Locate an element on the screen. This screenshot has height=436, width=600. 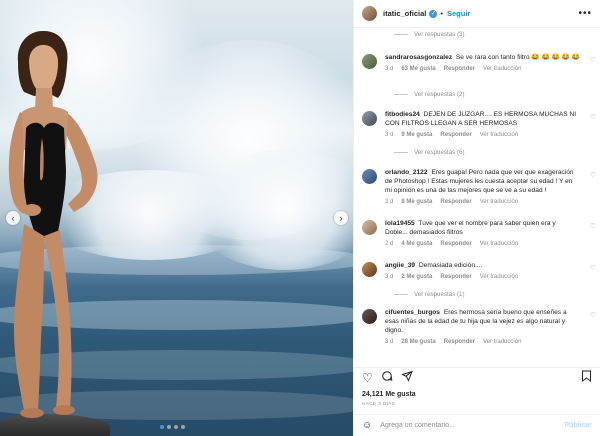
comment-likes: 2 Me gusta is located at coordinates (416, 277).